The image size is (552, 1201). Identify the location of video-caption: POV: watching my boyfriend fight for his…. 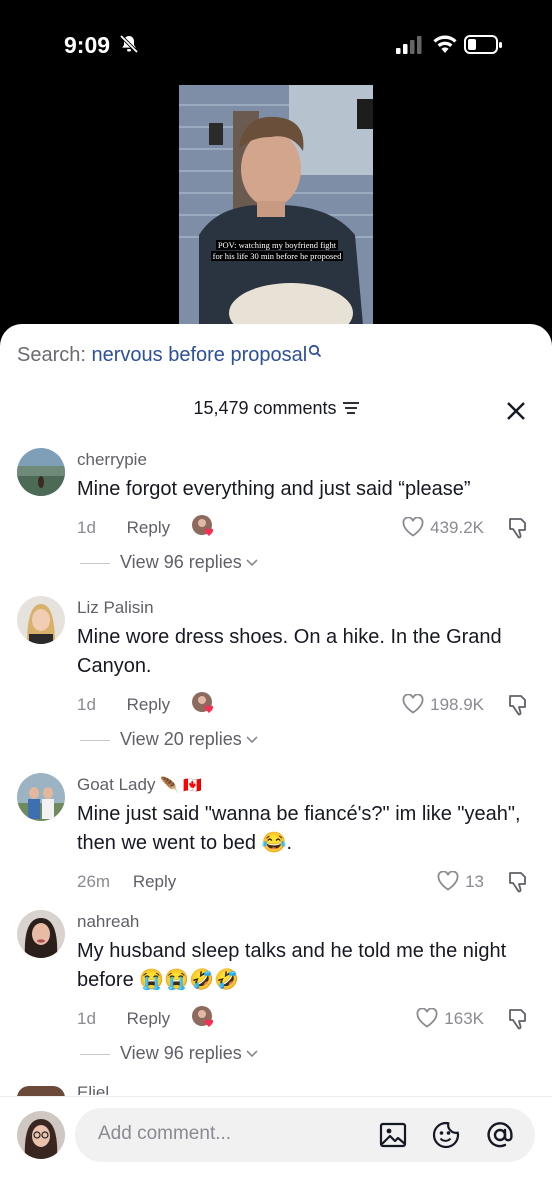
(277, 251).